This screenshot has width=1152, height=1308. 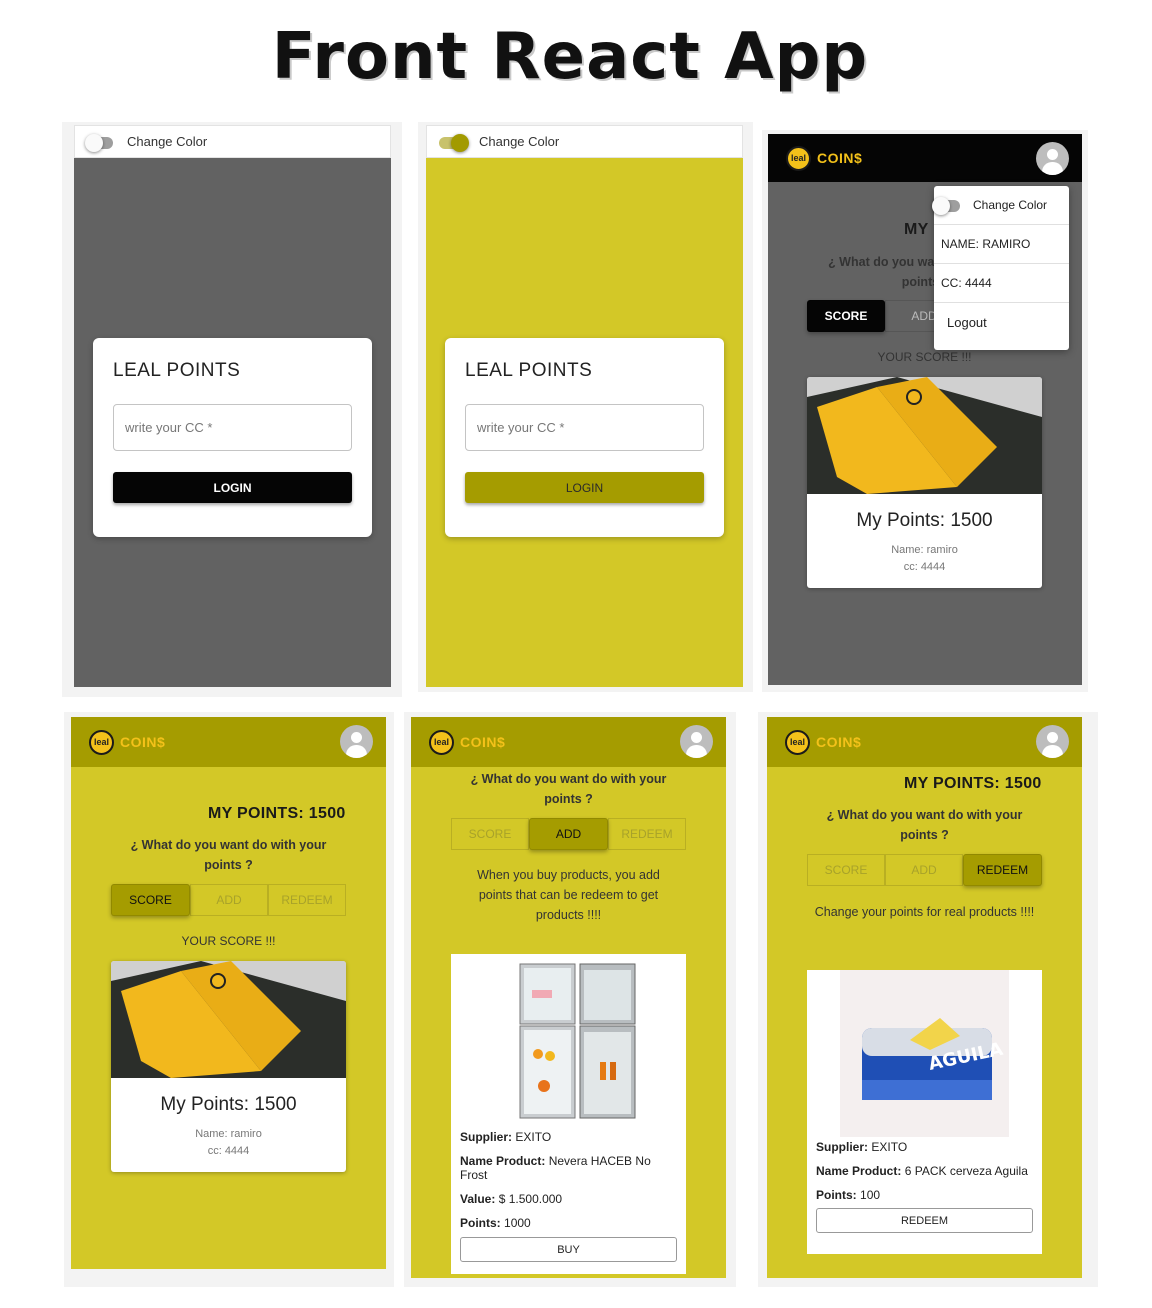 What do you see at coordinates (848, 1195) in the screenshot?
I see `product-points: Points: 100` at bounding box center [848, 1195].